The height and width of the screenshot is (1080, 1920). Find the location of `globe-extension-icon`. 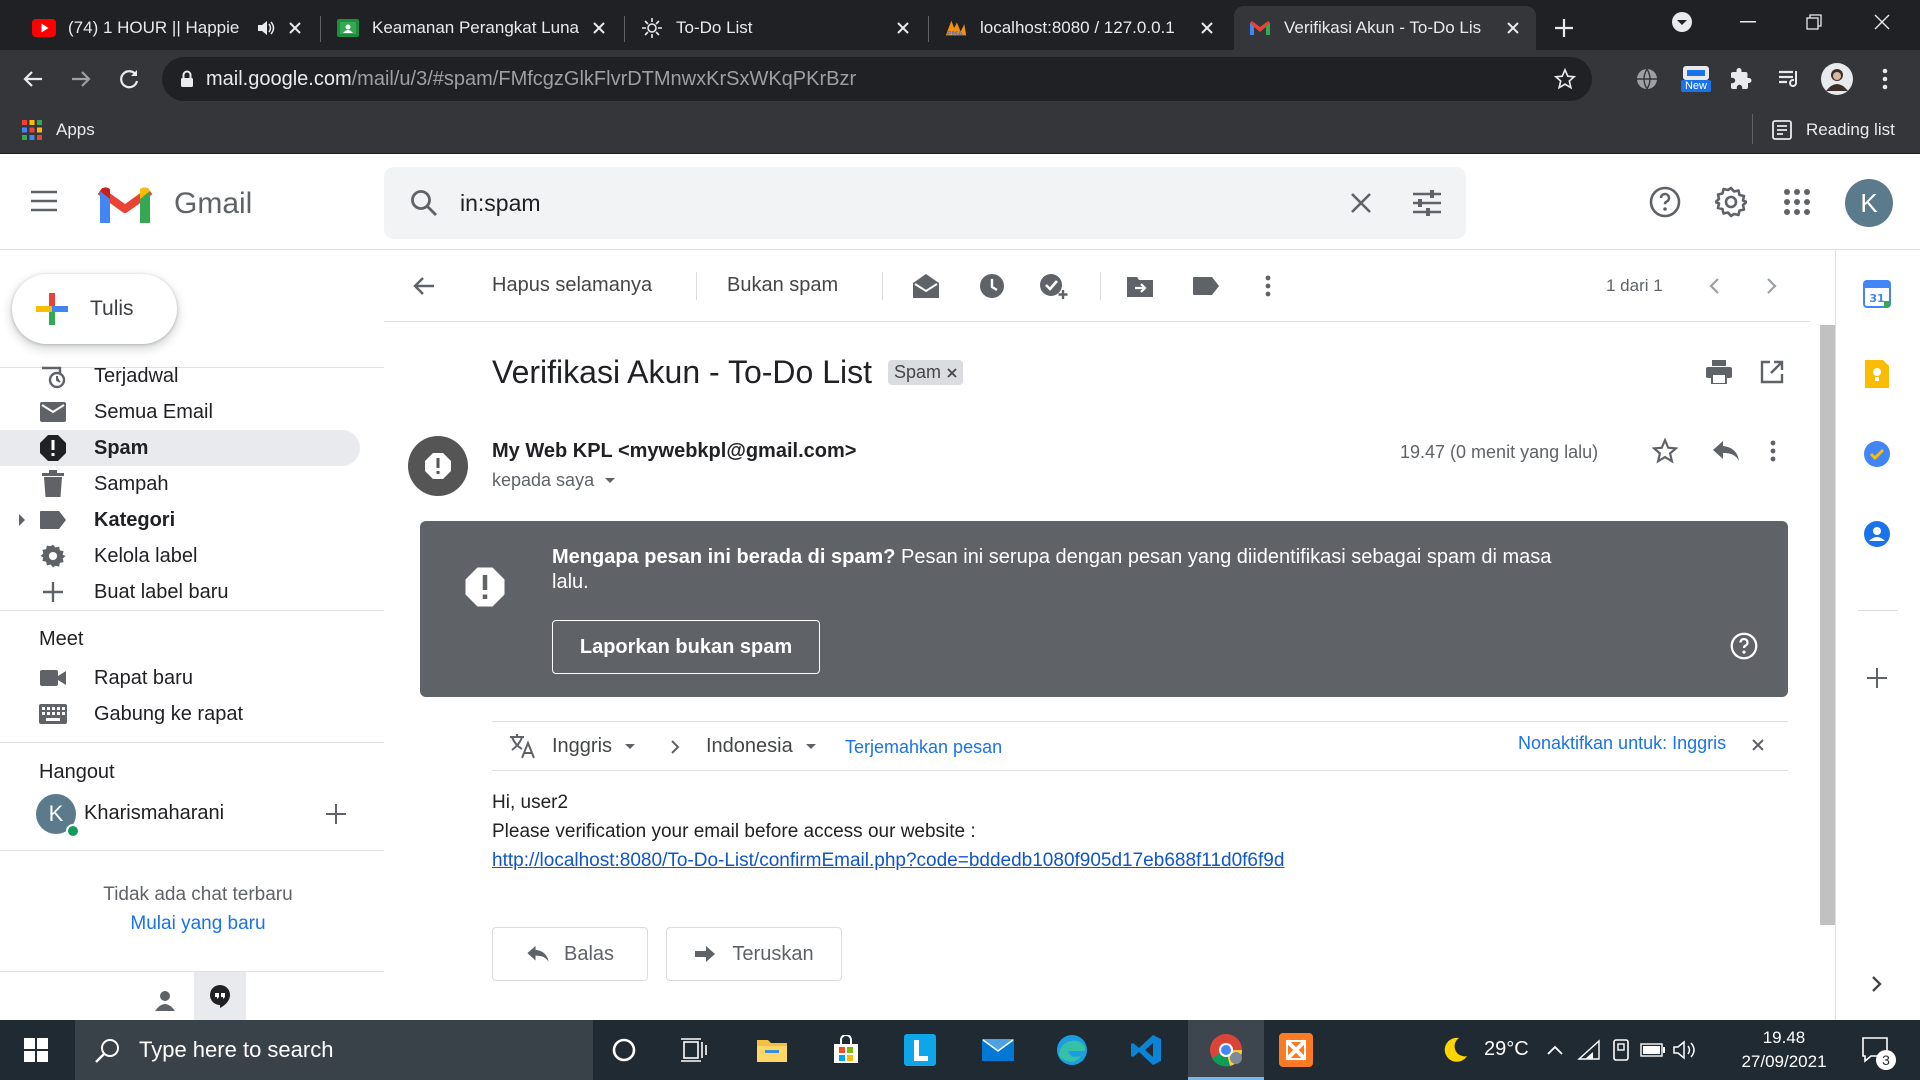

globe-extension-icon is located at coordinates (1647, 79).